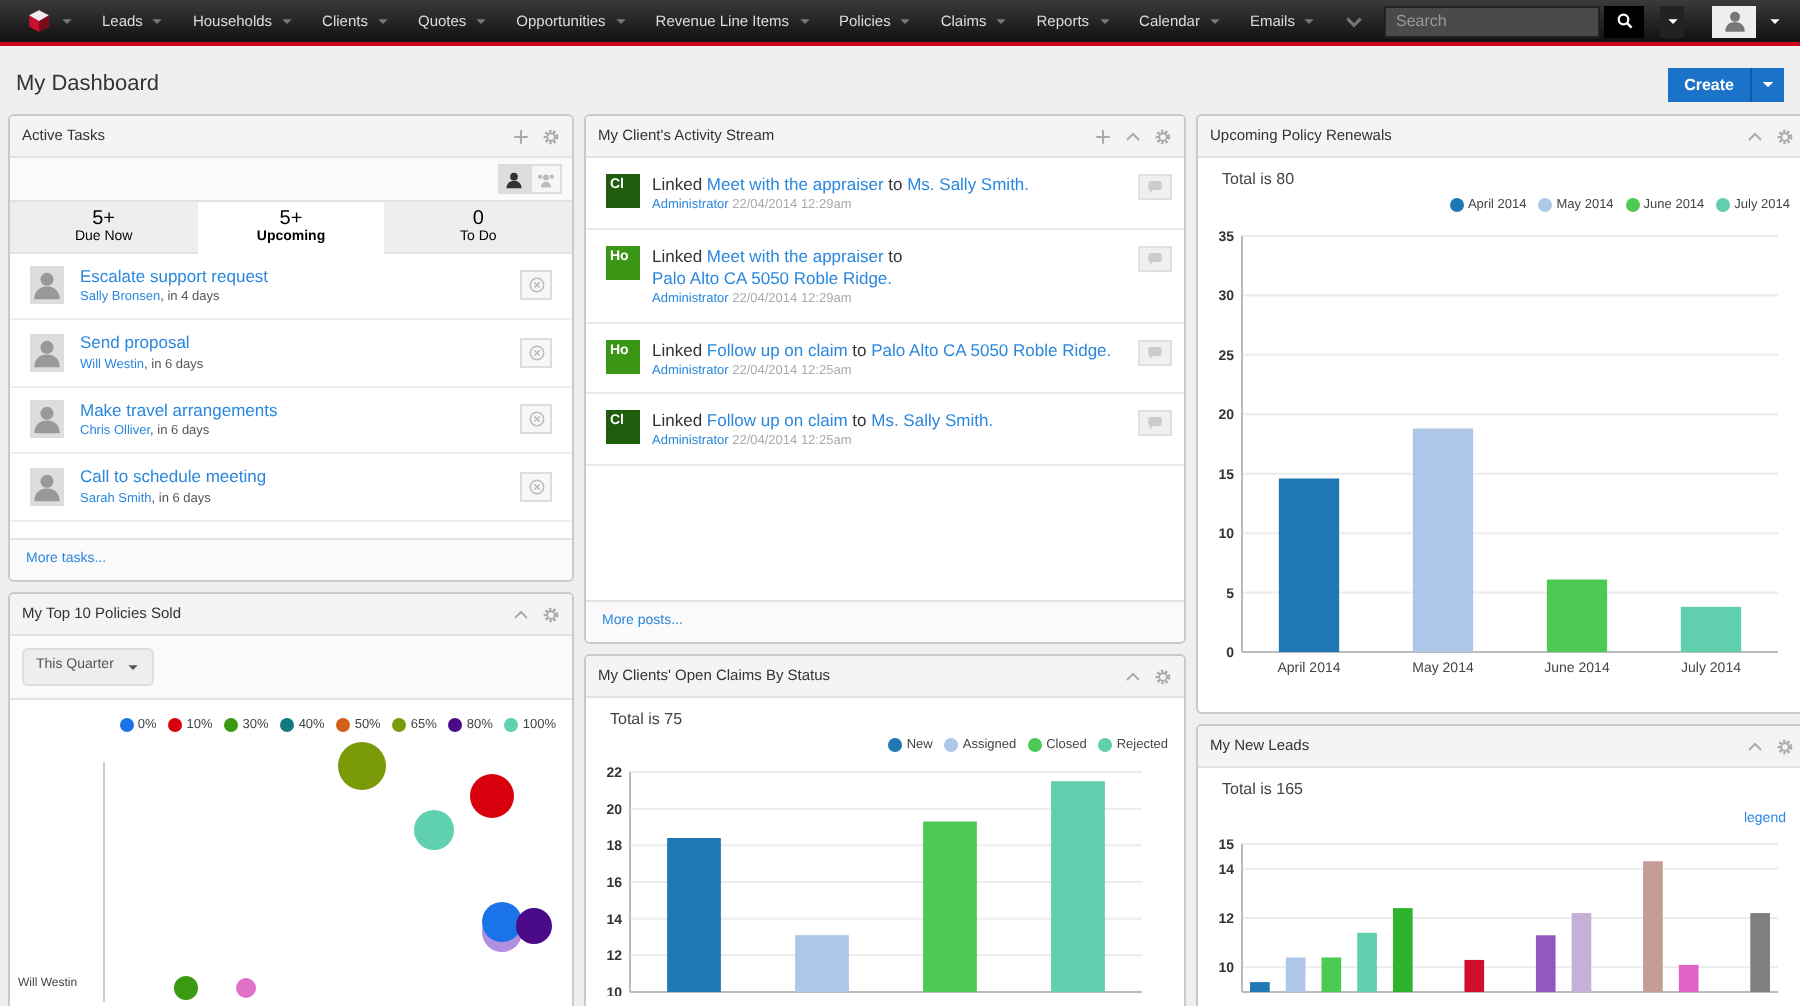 The image size is (1800, 1006). I want to click on activity-text: Linked Follow up on claim to Ms. Sally Smith., so click(823, 421).